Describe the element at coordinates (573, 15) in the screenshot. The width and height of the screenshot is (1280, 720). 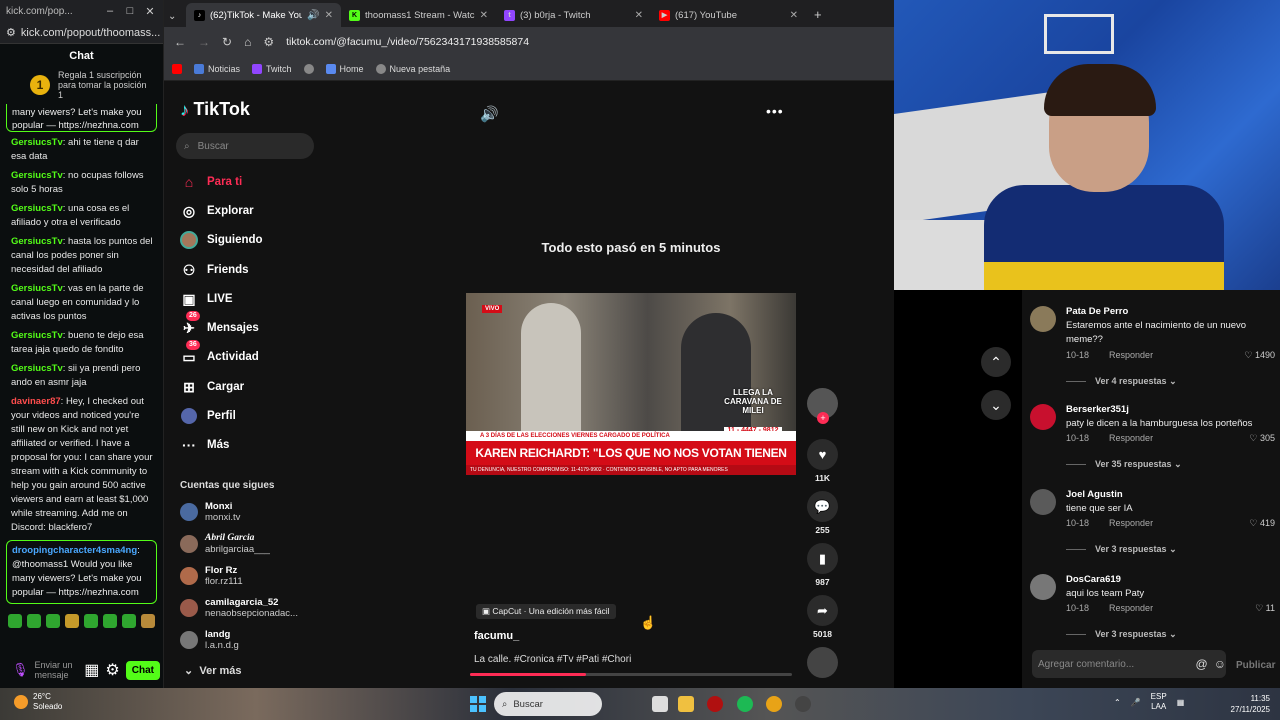
I see `tab-twitch: t (3) b0rja - Twitch ✕` at that location.